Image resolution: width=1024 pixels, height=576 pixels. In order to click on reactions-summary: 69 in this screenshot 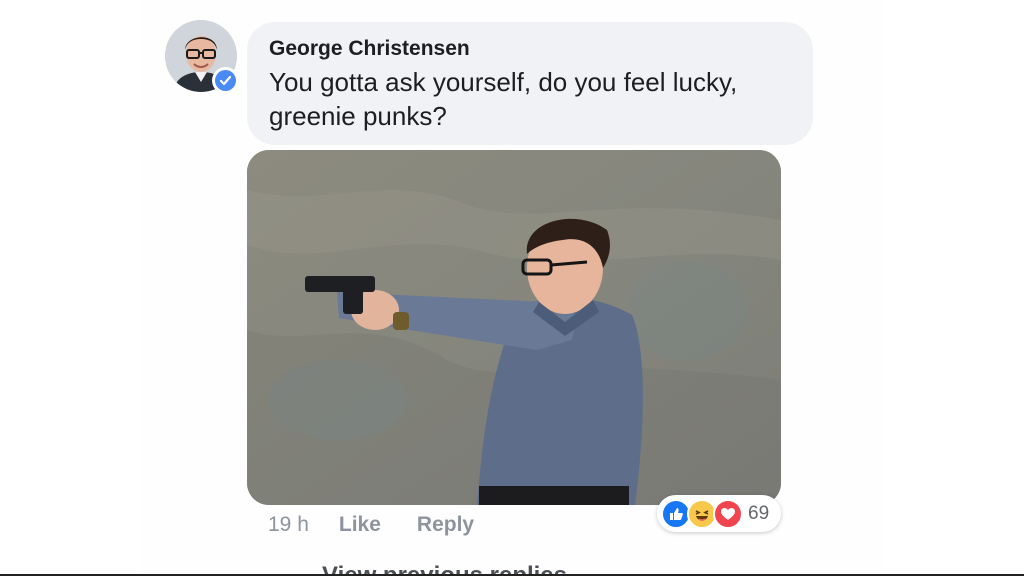, I will do `click(719, 513)`.